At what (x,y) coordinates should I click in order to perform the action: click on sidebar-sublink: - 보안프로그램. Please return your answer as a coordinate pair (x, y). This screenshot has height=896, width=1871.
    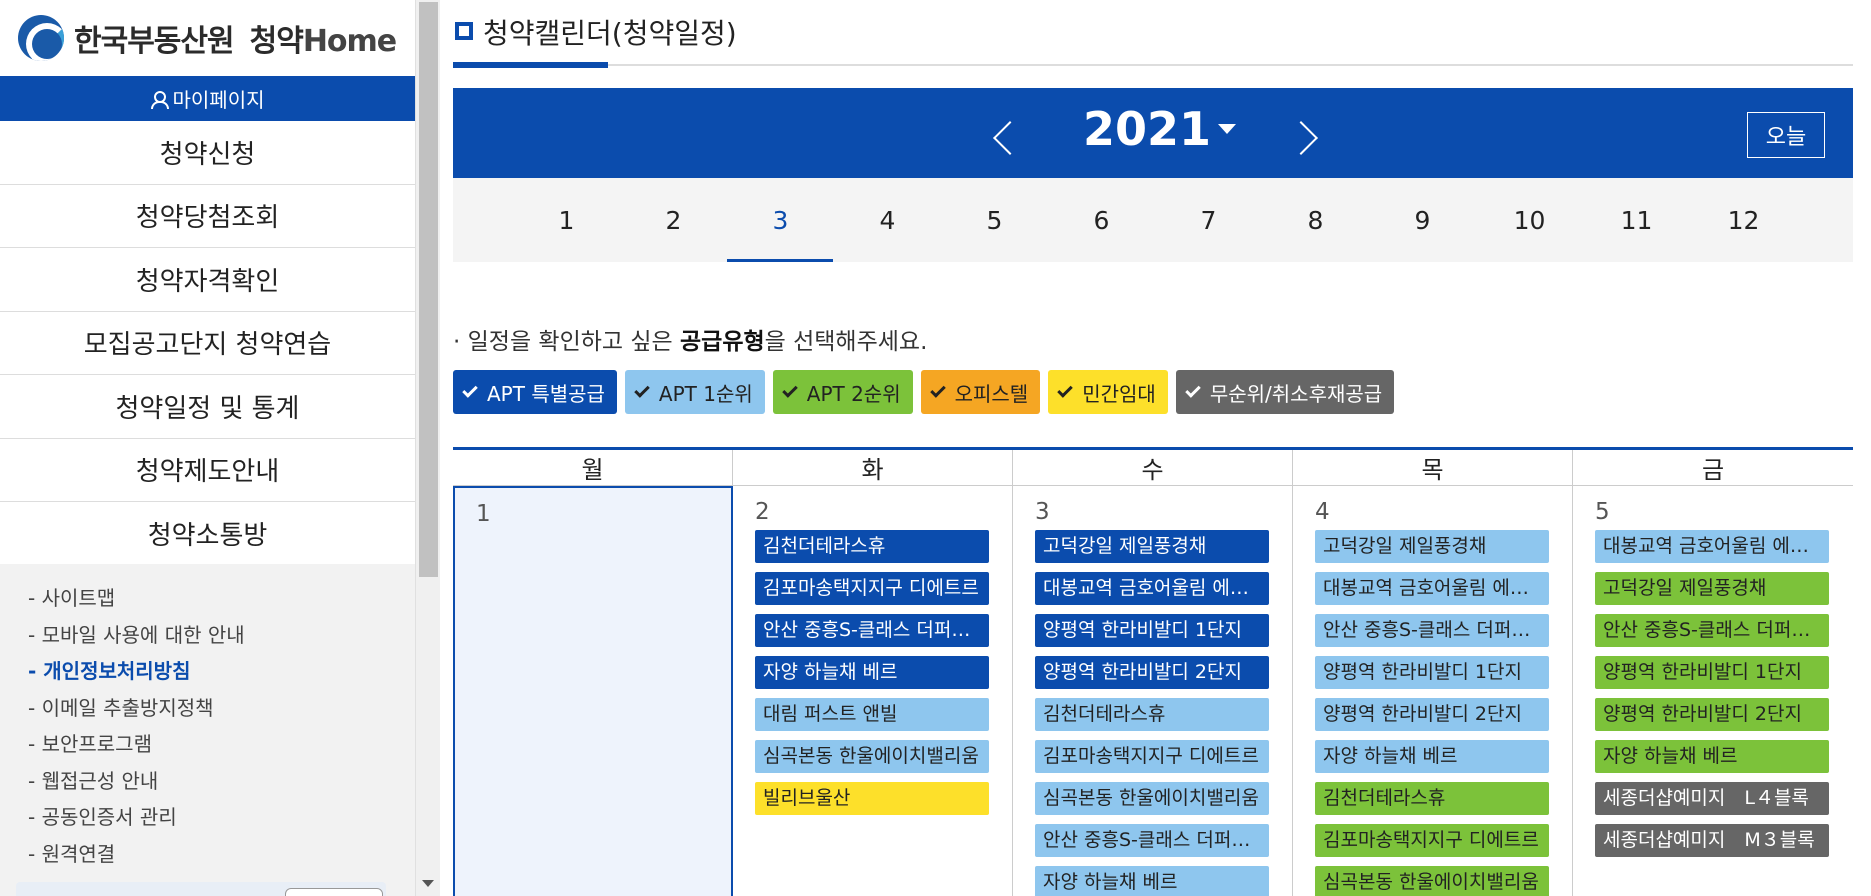
    Looking at the image, I should click on (221, 744).